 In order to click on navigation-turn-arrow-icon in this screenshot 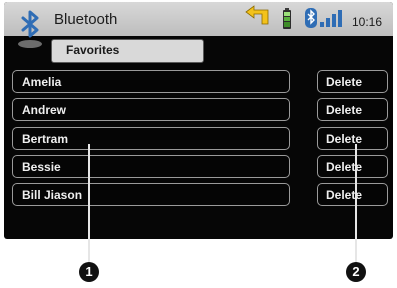, I will do `click(258, 17)`.